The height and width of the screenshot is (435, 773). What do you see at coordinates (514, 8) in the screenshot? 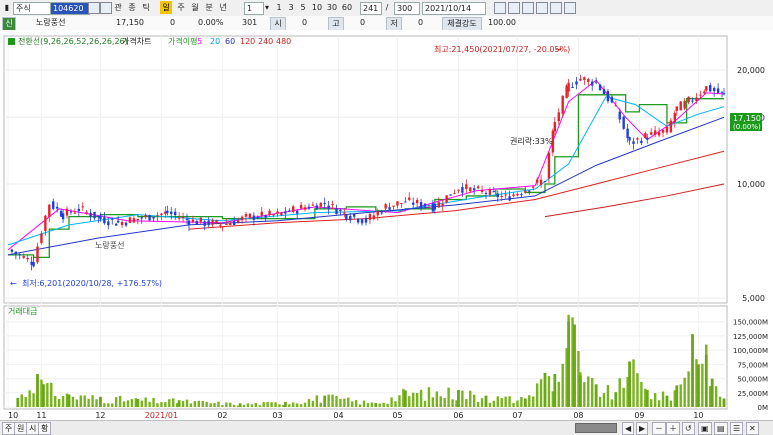
I see `print-icon` at bounding box center [514, 8].